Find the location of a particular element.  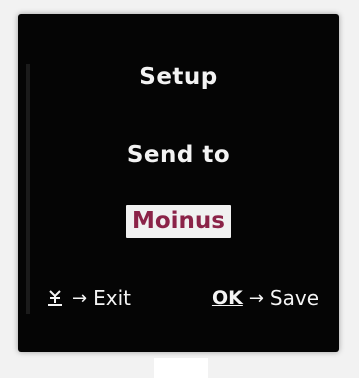

exit-label: Exit is located at coordinates (112, 298).